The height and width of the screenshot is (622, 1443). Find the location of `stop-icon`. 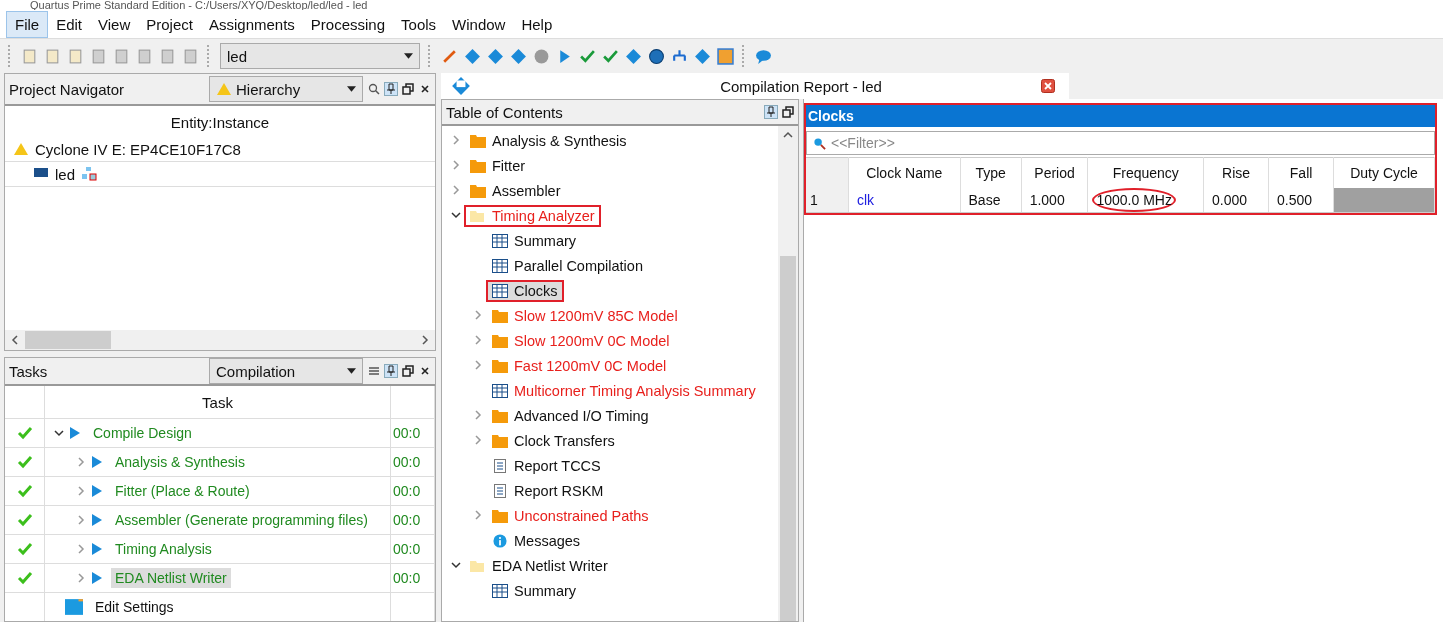

stop-icon is located at coordinates (541, 56).